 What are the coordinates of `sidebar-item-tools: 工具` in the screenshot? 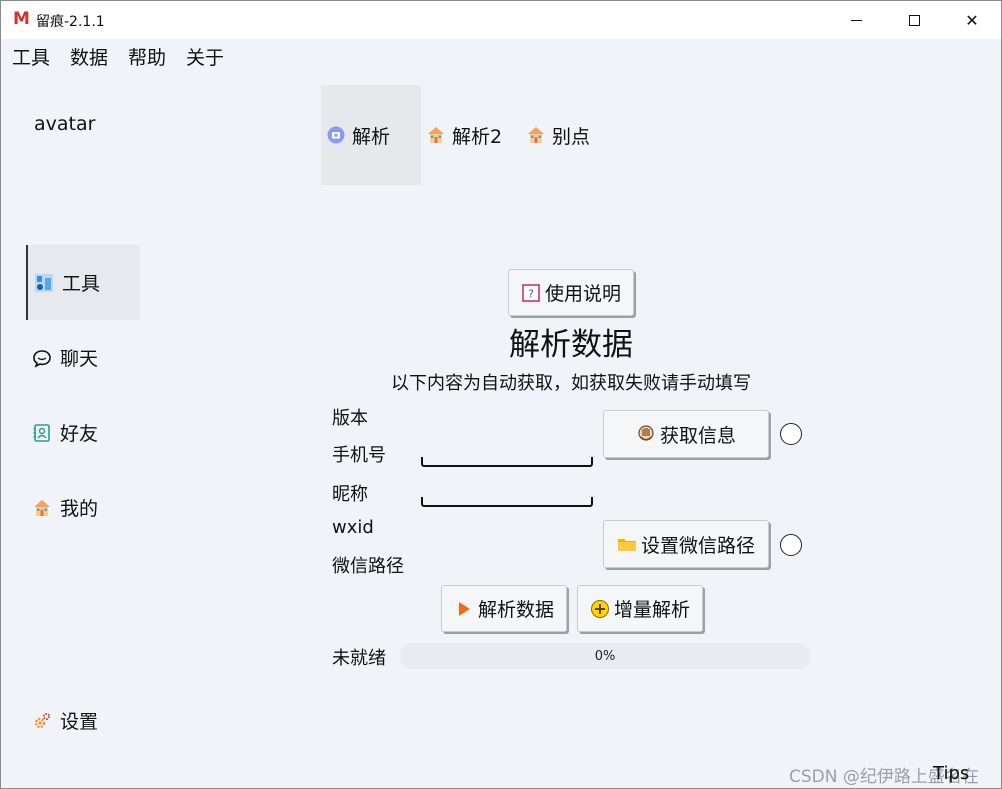 It's located at (83, 282).